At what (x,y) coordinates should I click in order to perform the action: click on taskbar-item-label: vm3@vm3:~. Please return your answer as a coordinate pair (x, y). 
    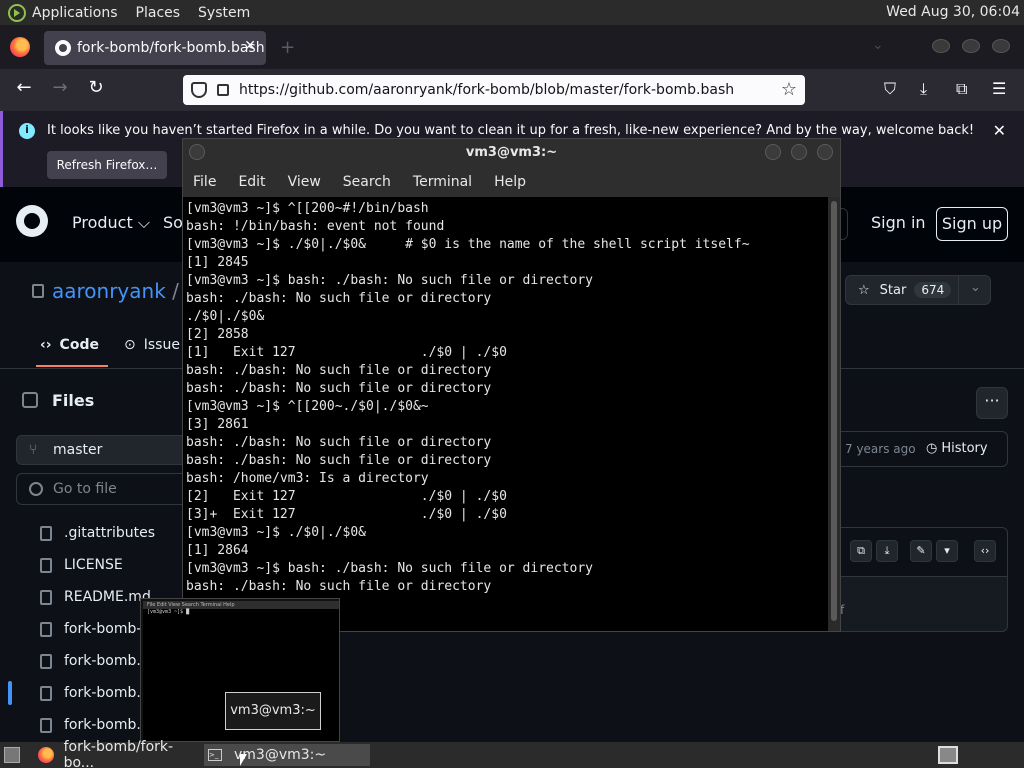
    Looking at the image, I should click on (280, 755).